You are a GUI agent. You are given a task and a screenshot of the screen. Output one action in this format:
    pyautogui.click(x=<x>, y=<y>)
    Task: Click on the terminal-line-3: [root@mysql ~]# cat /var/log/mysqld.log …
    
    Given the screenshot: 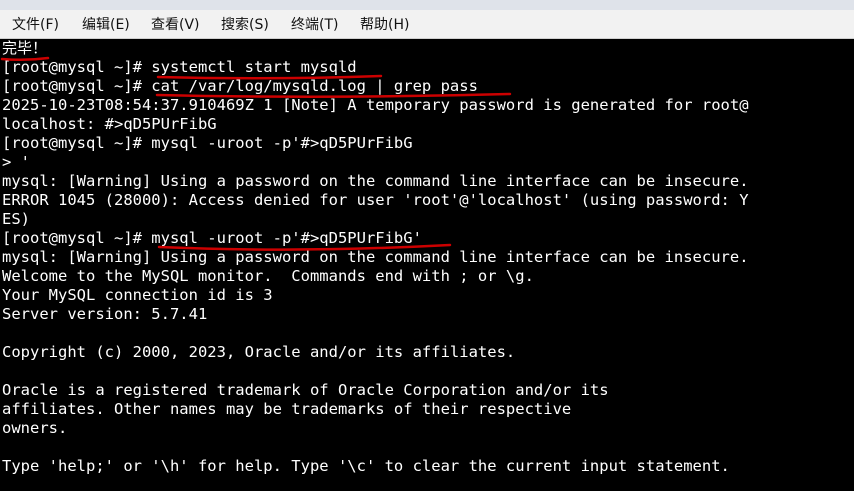 What is the action you would take?
    pyautogui.click(x=240, y=86)
    